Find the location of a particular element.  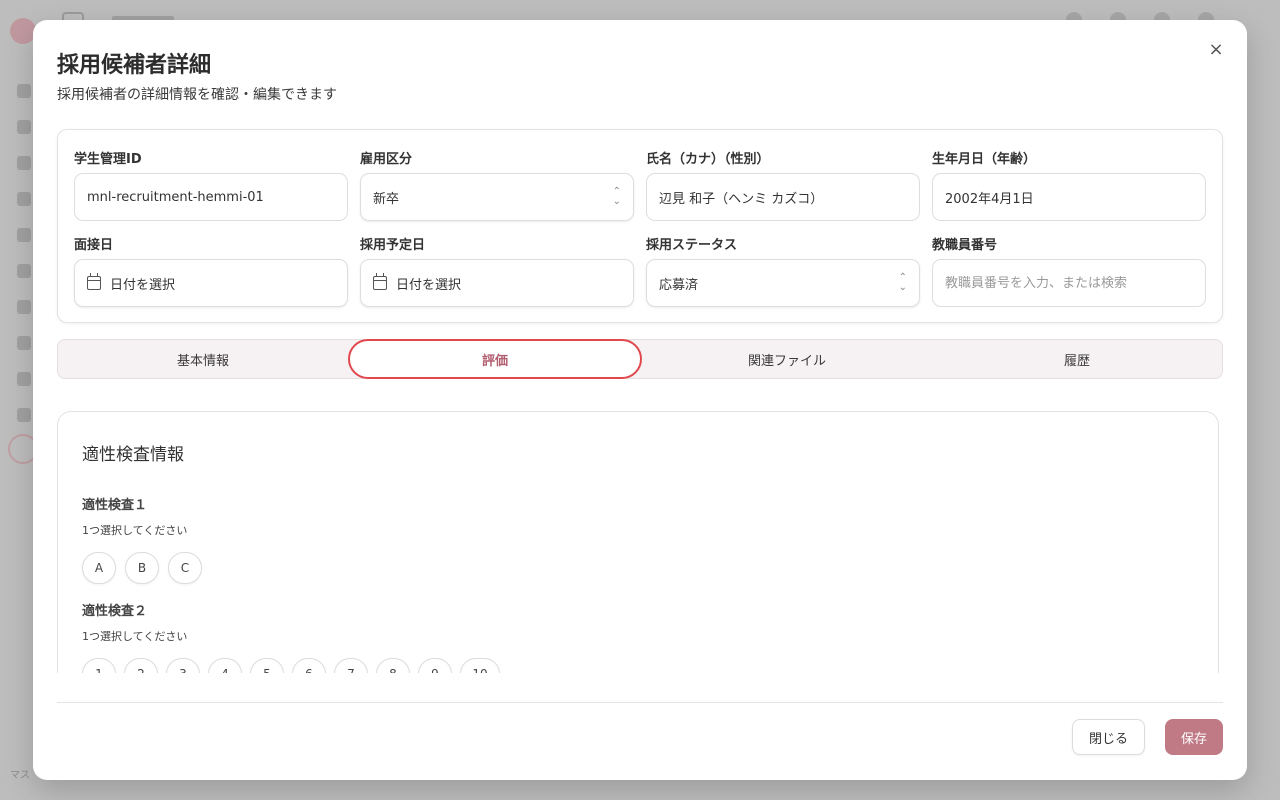

planned-hire-date-label: 採用予定日 is located at coordinates (393, 245).